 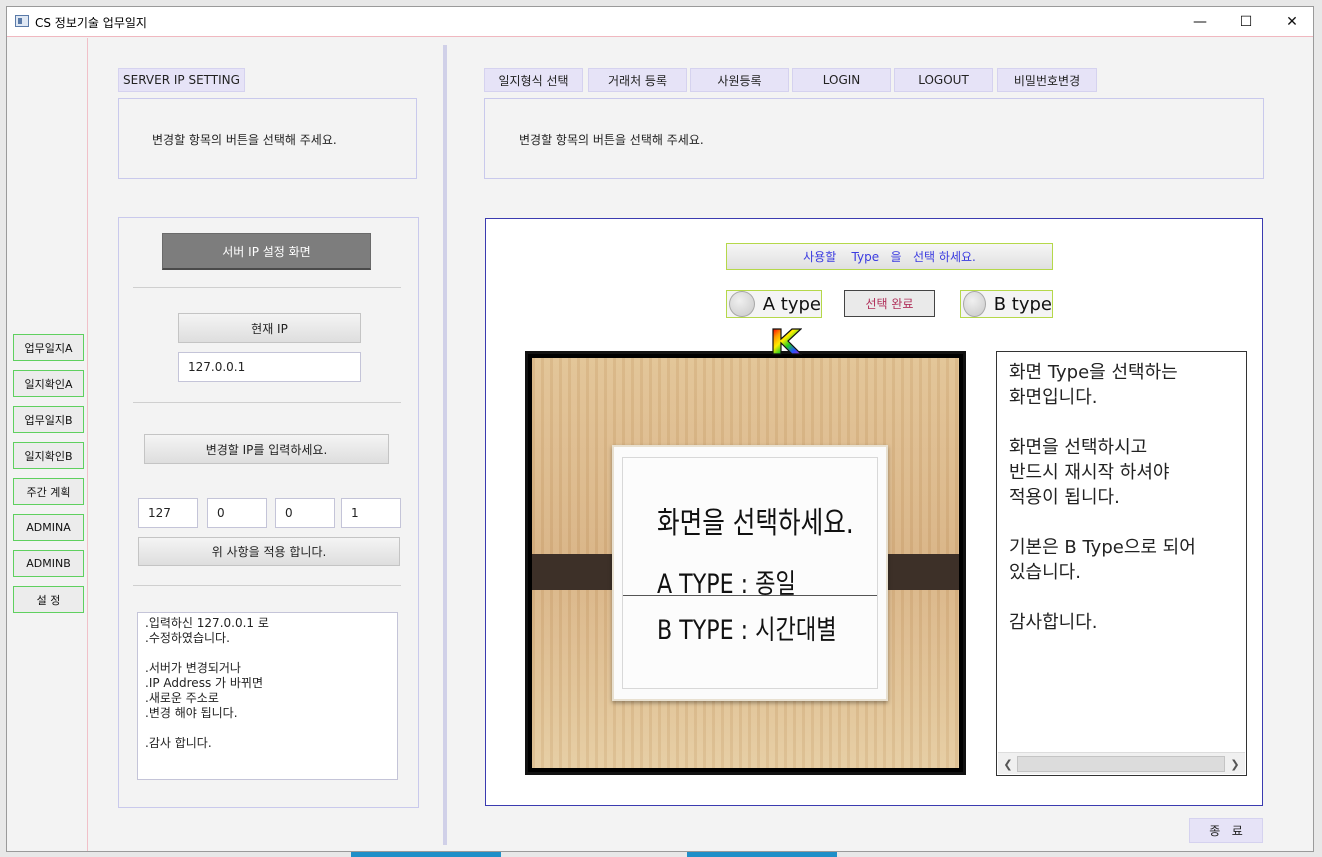 What do you see at coordinates (533, 80) in the screenshot?
I see `tab-log-format-select: 일지형식 선택` at bounding box center [533, 80].